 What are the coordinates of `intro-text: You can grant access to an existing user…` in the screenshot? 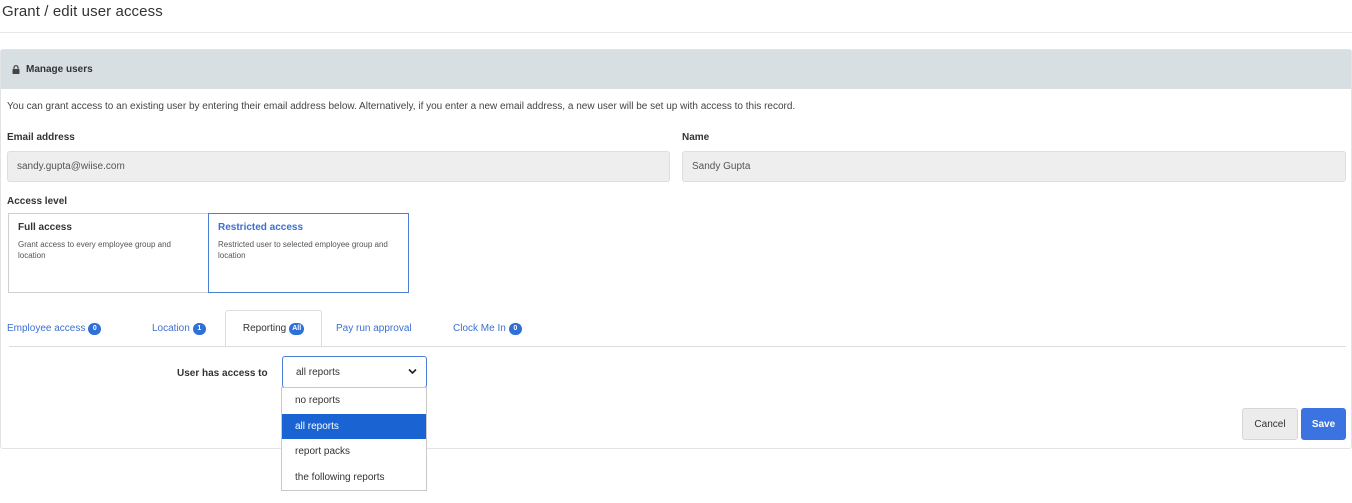 It's located at (401, 106).